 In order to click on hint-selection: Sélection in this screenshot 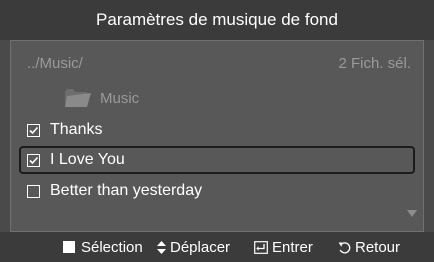, I will do `click(103, 247)`.